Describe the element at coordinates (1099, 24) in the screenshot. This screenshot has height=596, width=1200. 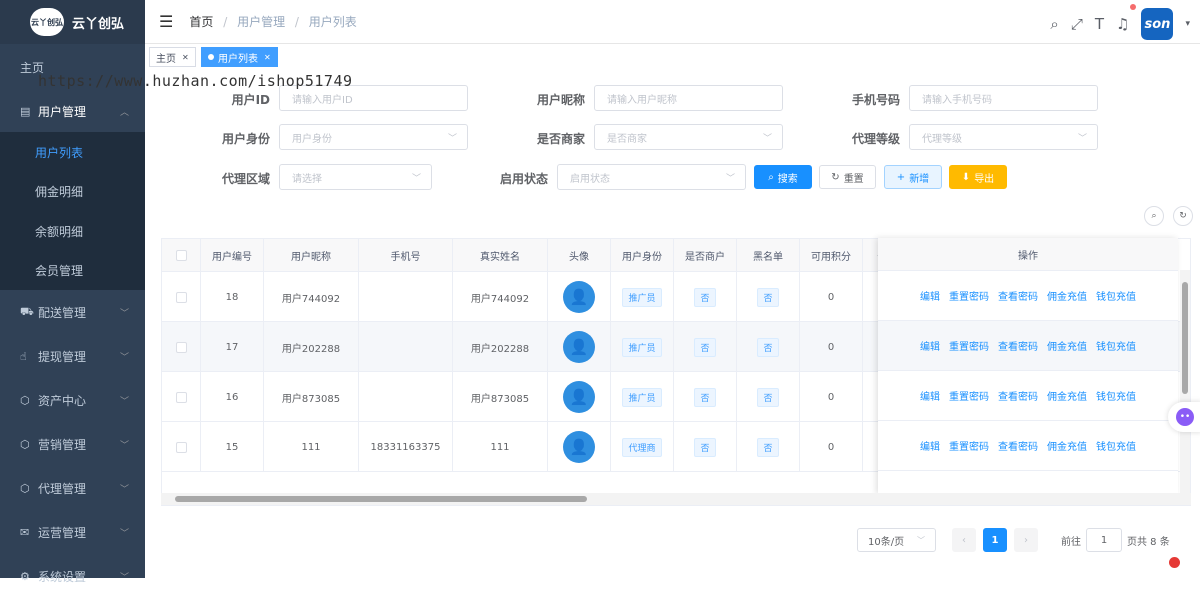
I see `font-size-icon: T` at that location.